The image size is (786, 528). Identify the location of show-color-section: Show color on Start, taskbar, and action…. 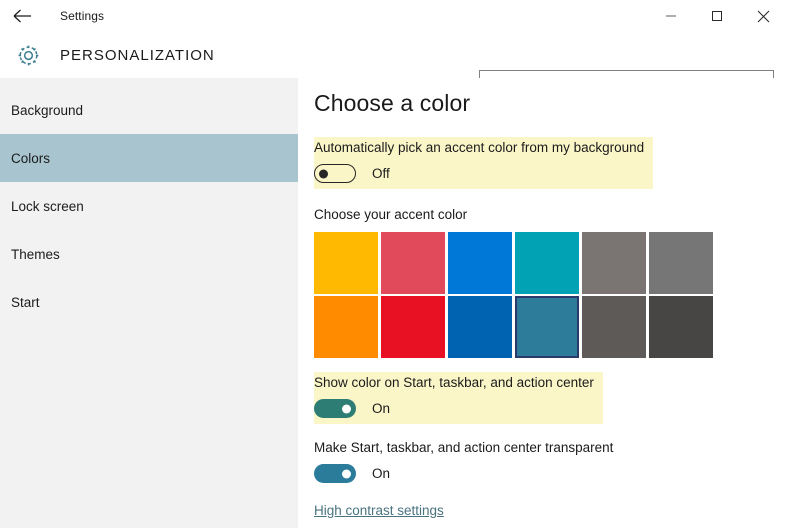
(458, 398).